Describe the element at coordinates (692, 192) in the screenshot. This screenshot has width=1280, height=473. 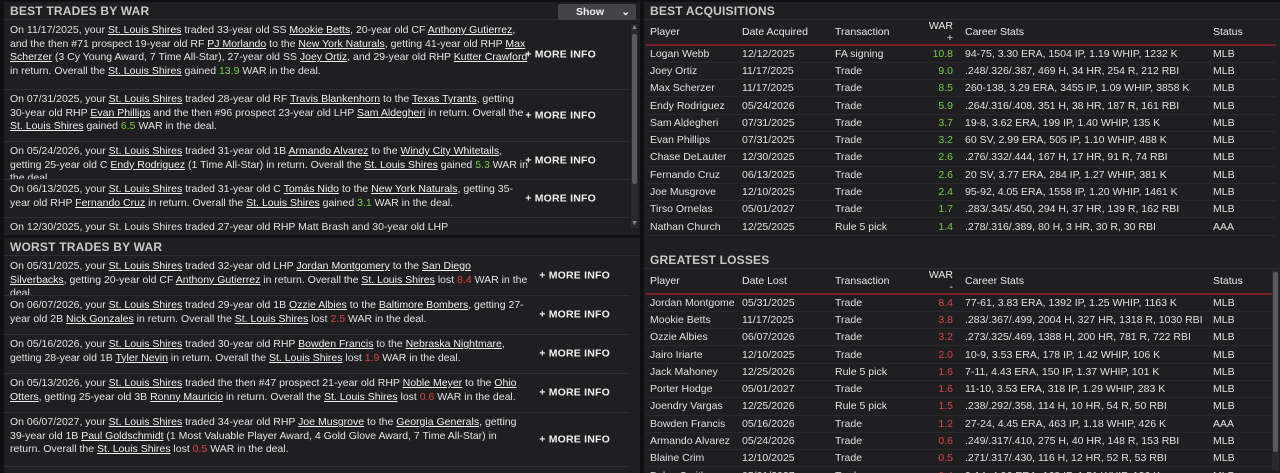
I see `player-name: Joe Musgrove` at that location.